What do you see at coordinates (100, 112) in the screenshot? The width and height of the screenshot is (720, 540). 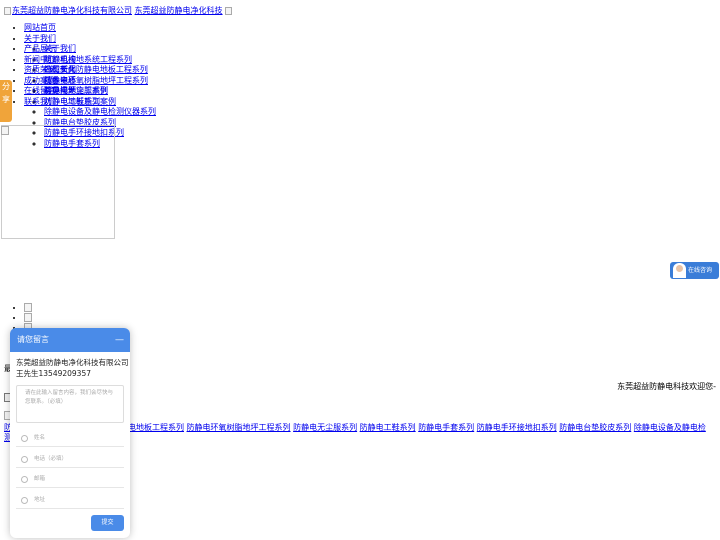 I see `submenu-item: 除静电设备及静电检测仪器系列` at bounding box center [100, 112].